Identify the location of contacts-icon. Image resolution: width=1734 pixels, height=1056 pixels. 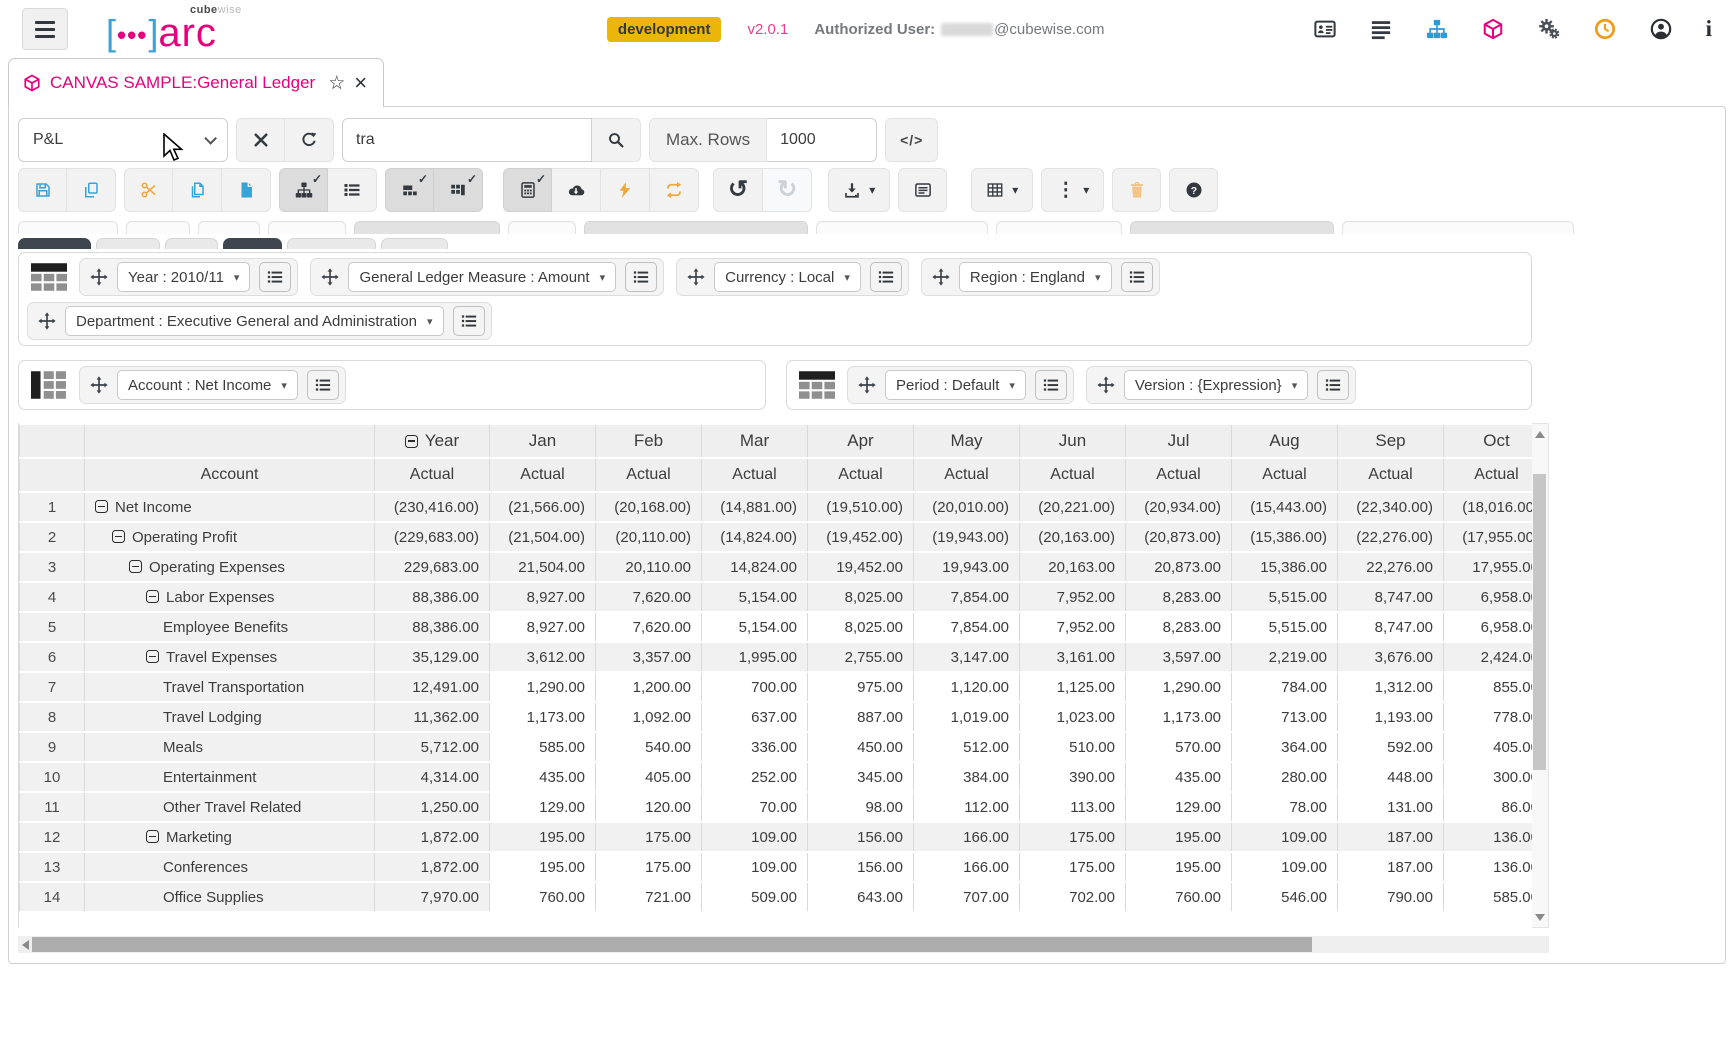
(1325, 29).